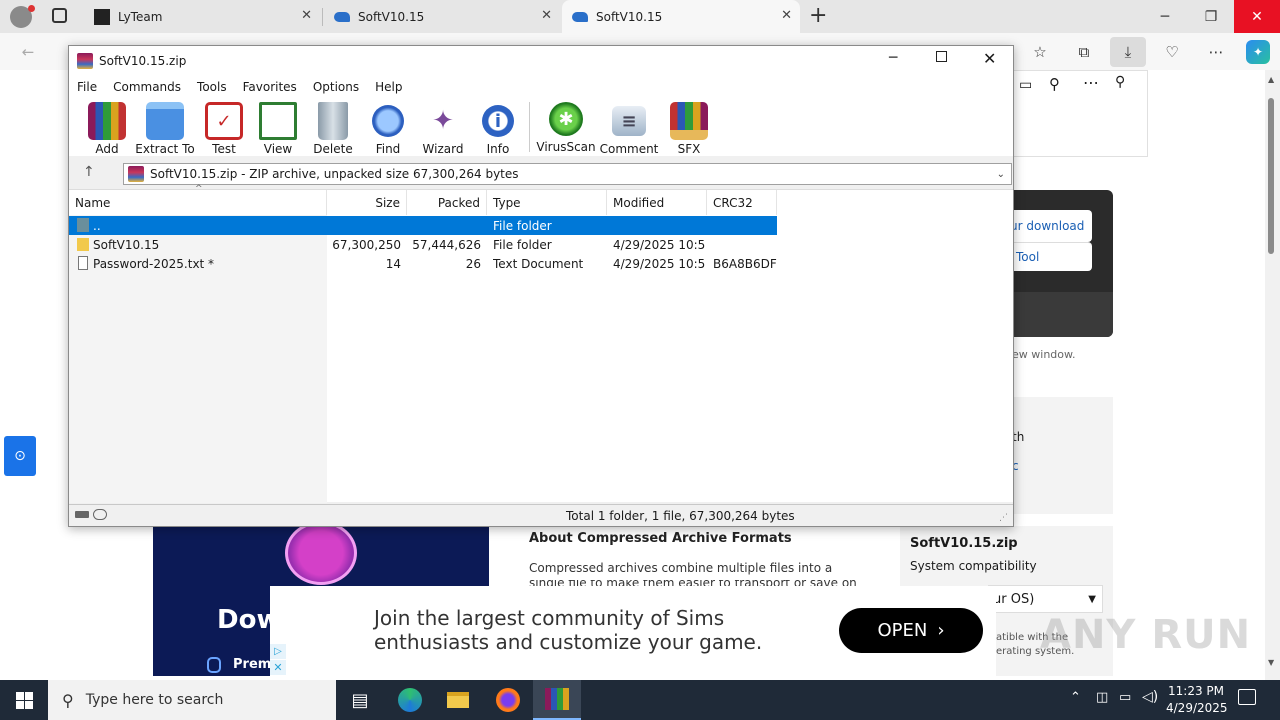 The image size is (1280, 720). Describe the element at coordinates (1197, 700) in the screenshot. I see `clock: 11:23 PM 4/29/2025` at that location.